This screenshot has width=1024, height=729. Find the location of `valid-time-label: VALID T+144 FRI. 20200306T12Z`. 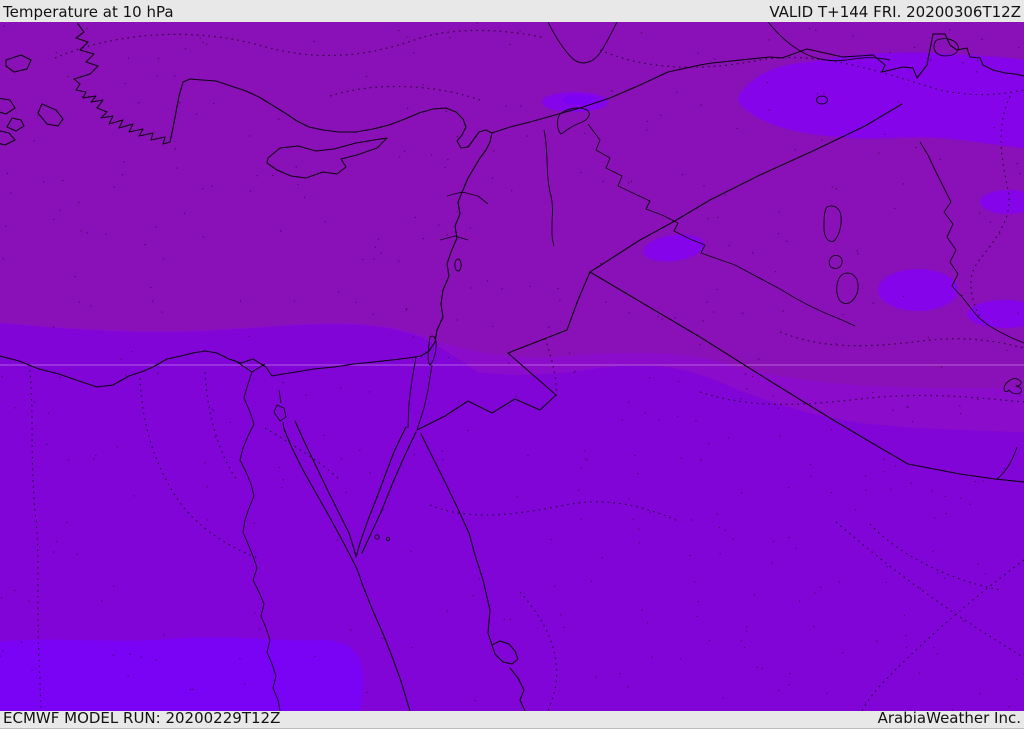

valid-time-label: VALID T+144 FRI. 20200306T12Z is located at coordinates (895, 12).